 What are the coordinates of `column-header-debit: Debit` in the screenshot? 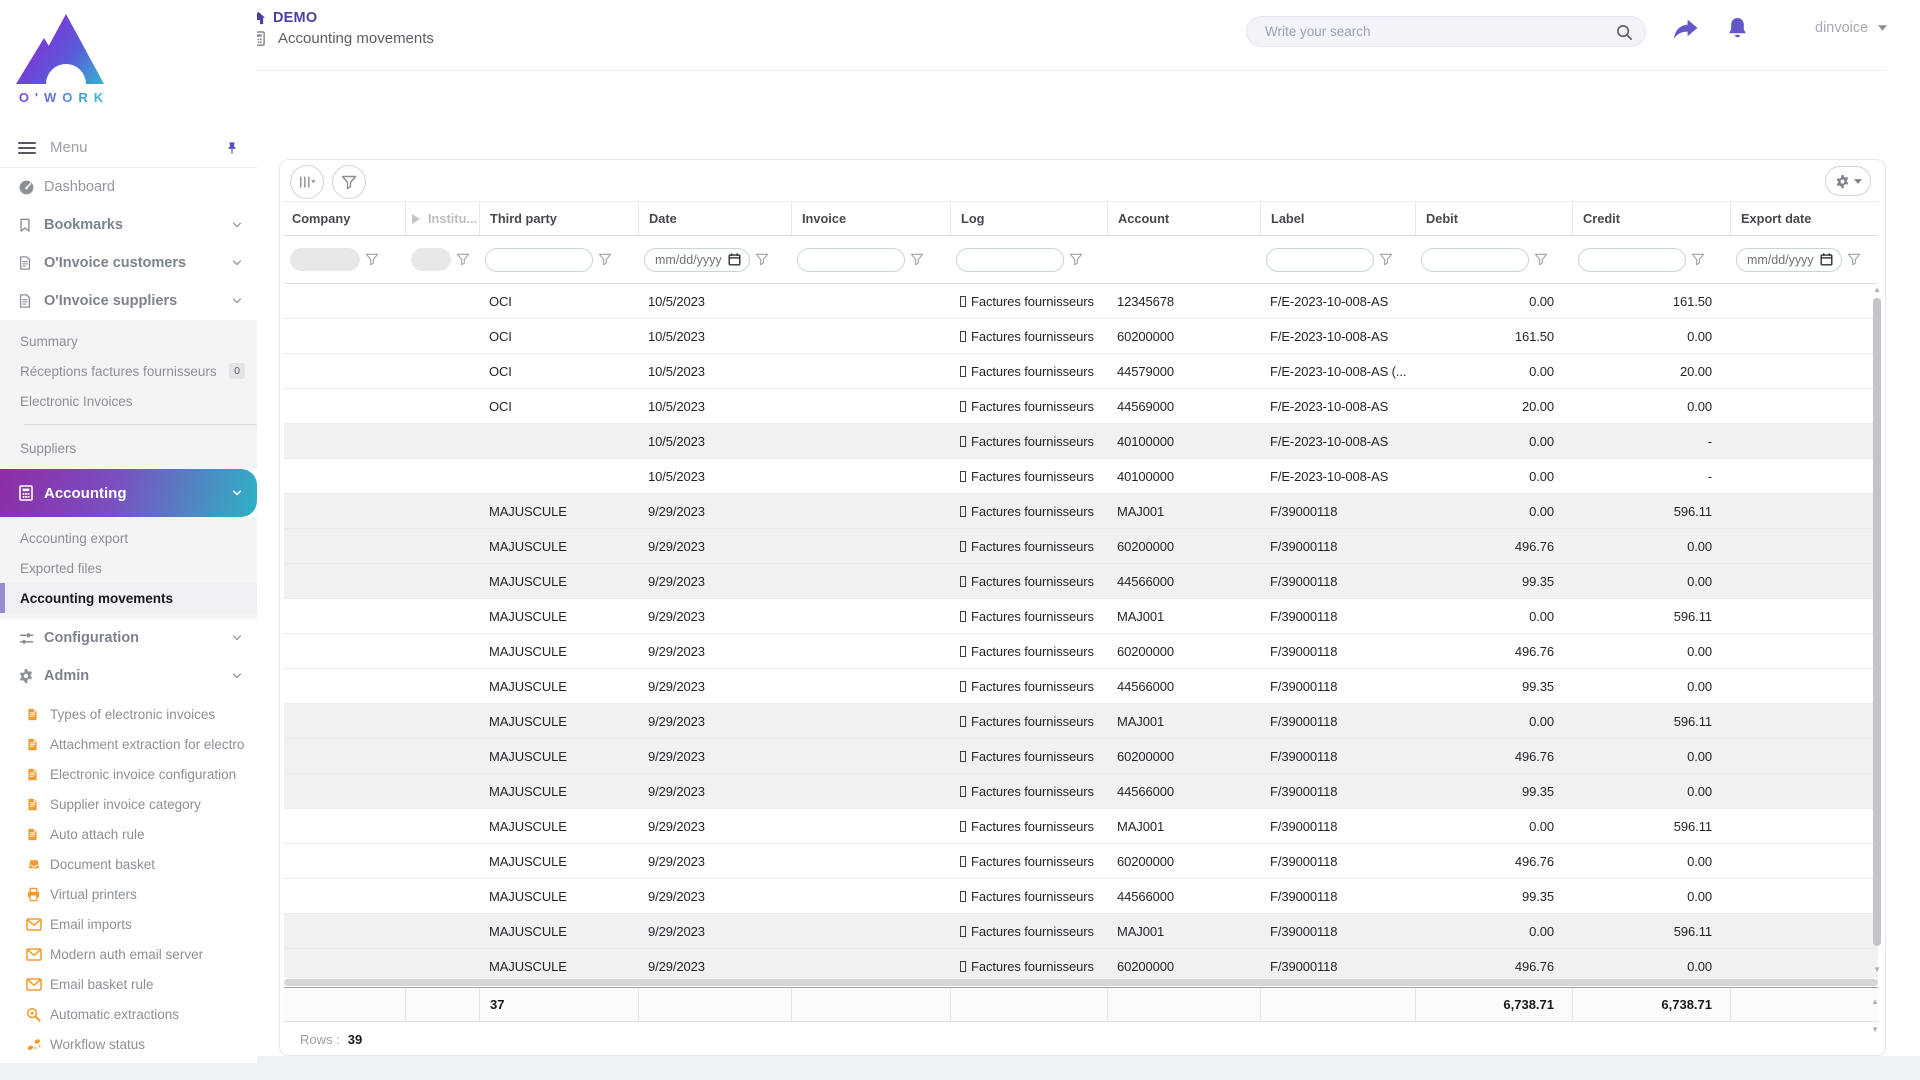 It's located at (1493, 218).